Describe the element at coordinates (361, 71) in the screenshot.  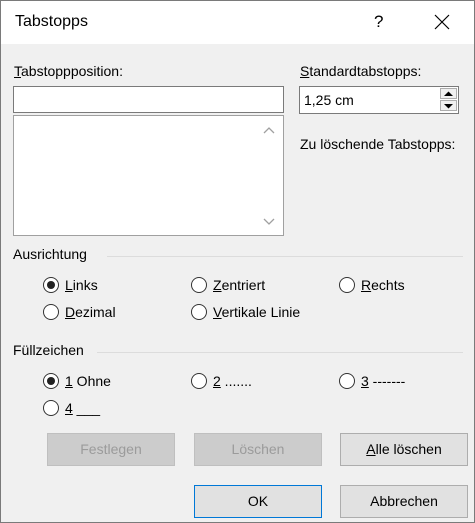
I see `standard-label: Standardtabstopps:` at that location.